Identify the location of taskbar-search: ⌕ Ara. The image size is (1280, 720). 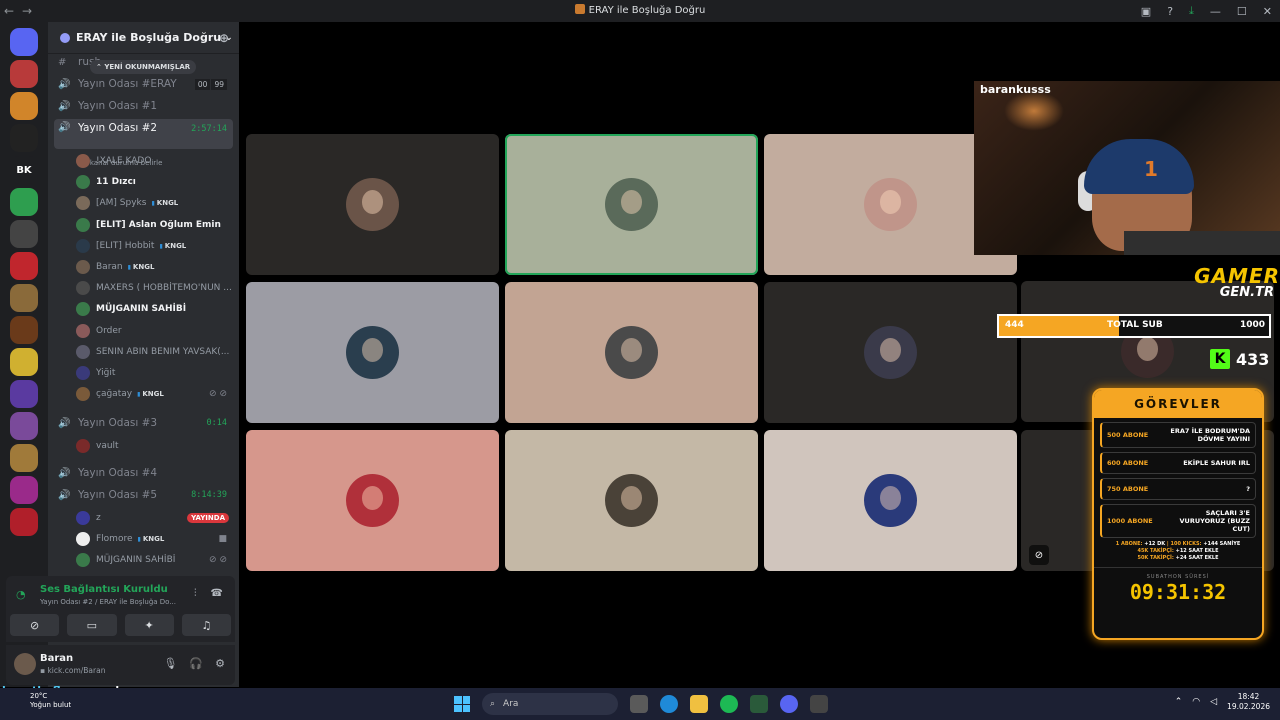
(550, 704).